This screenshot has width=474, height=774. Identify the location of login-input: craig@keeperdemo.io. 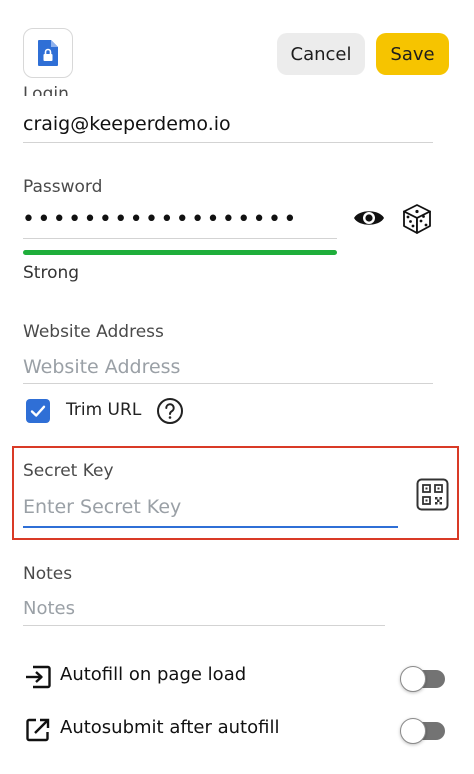
(127, 124).